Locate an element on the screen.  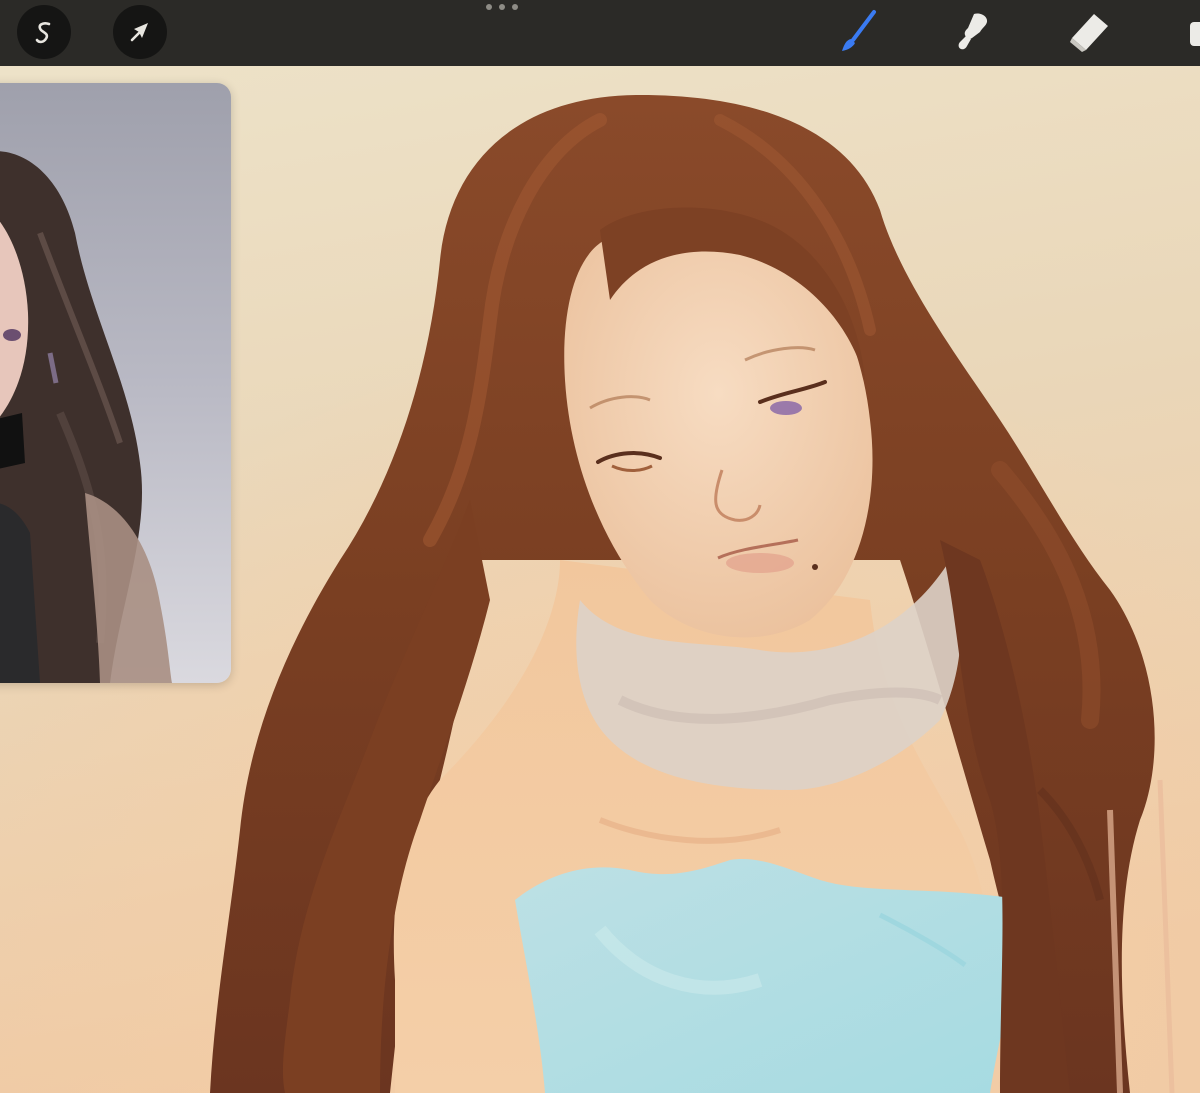
smudge-tool-button is located at coordinates (972, 32).